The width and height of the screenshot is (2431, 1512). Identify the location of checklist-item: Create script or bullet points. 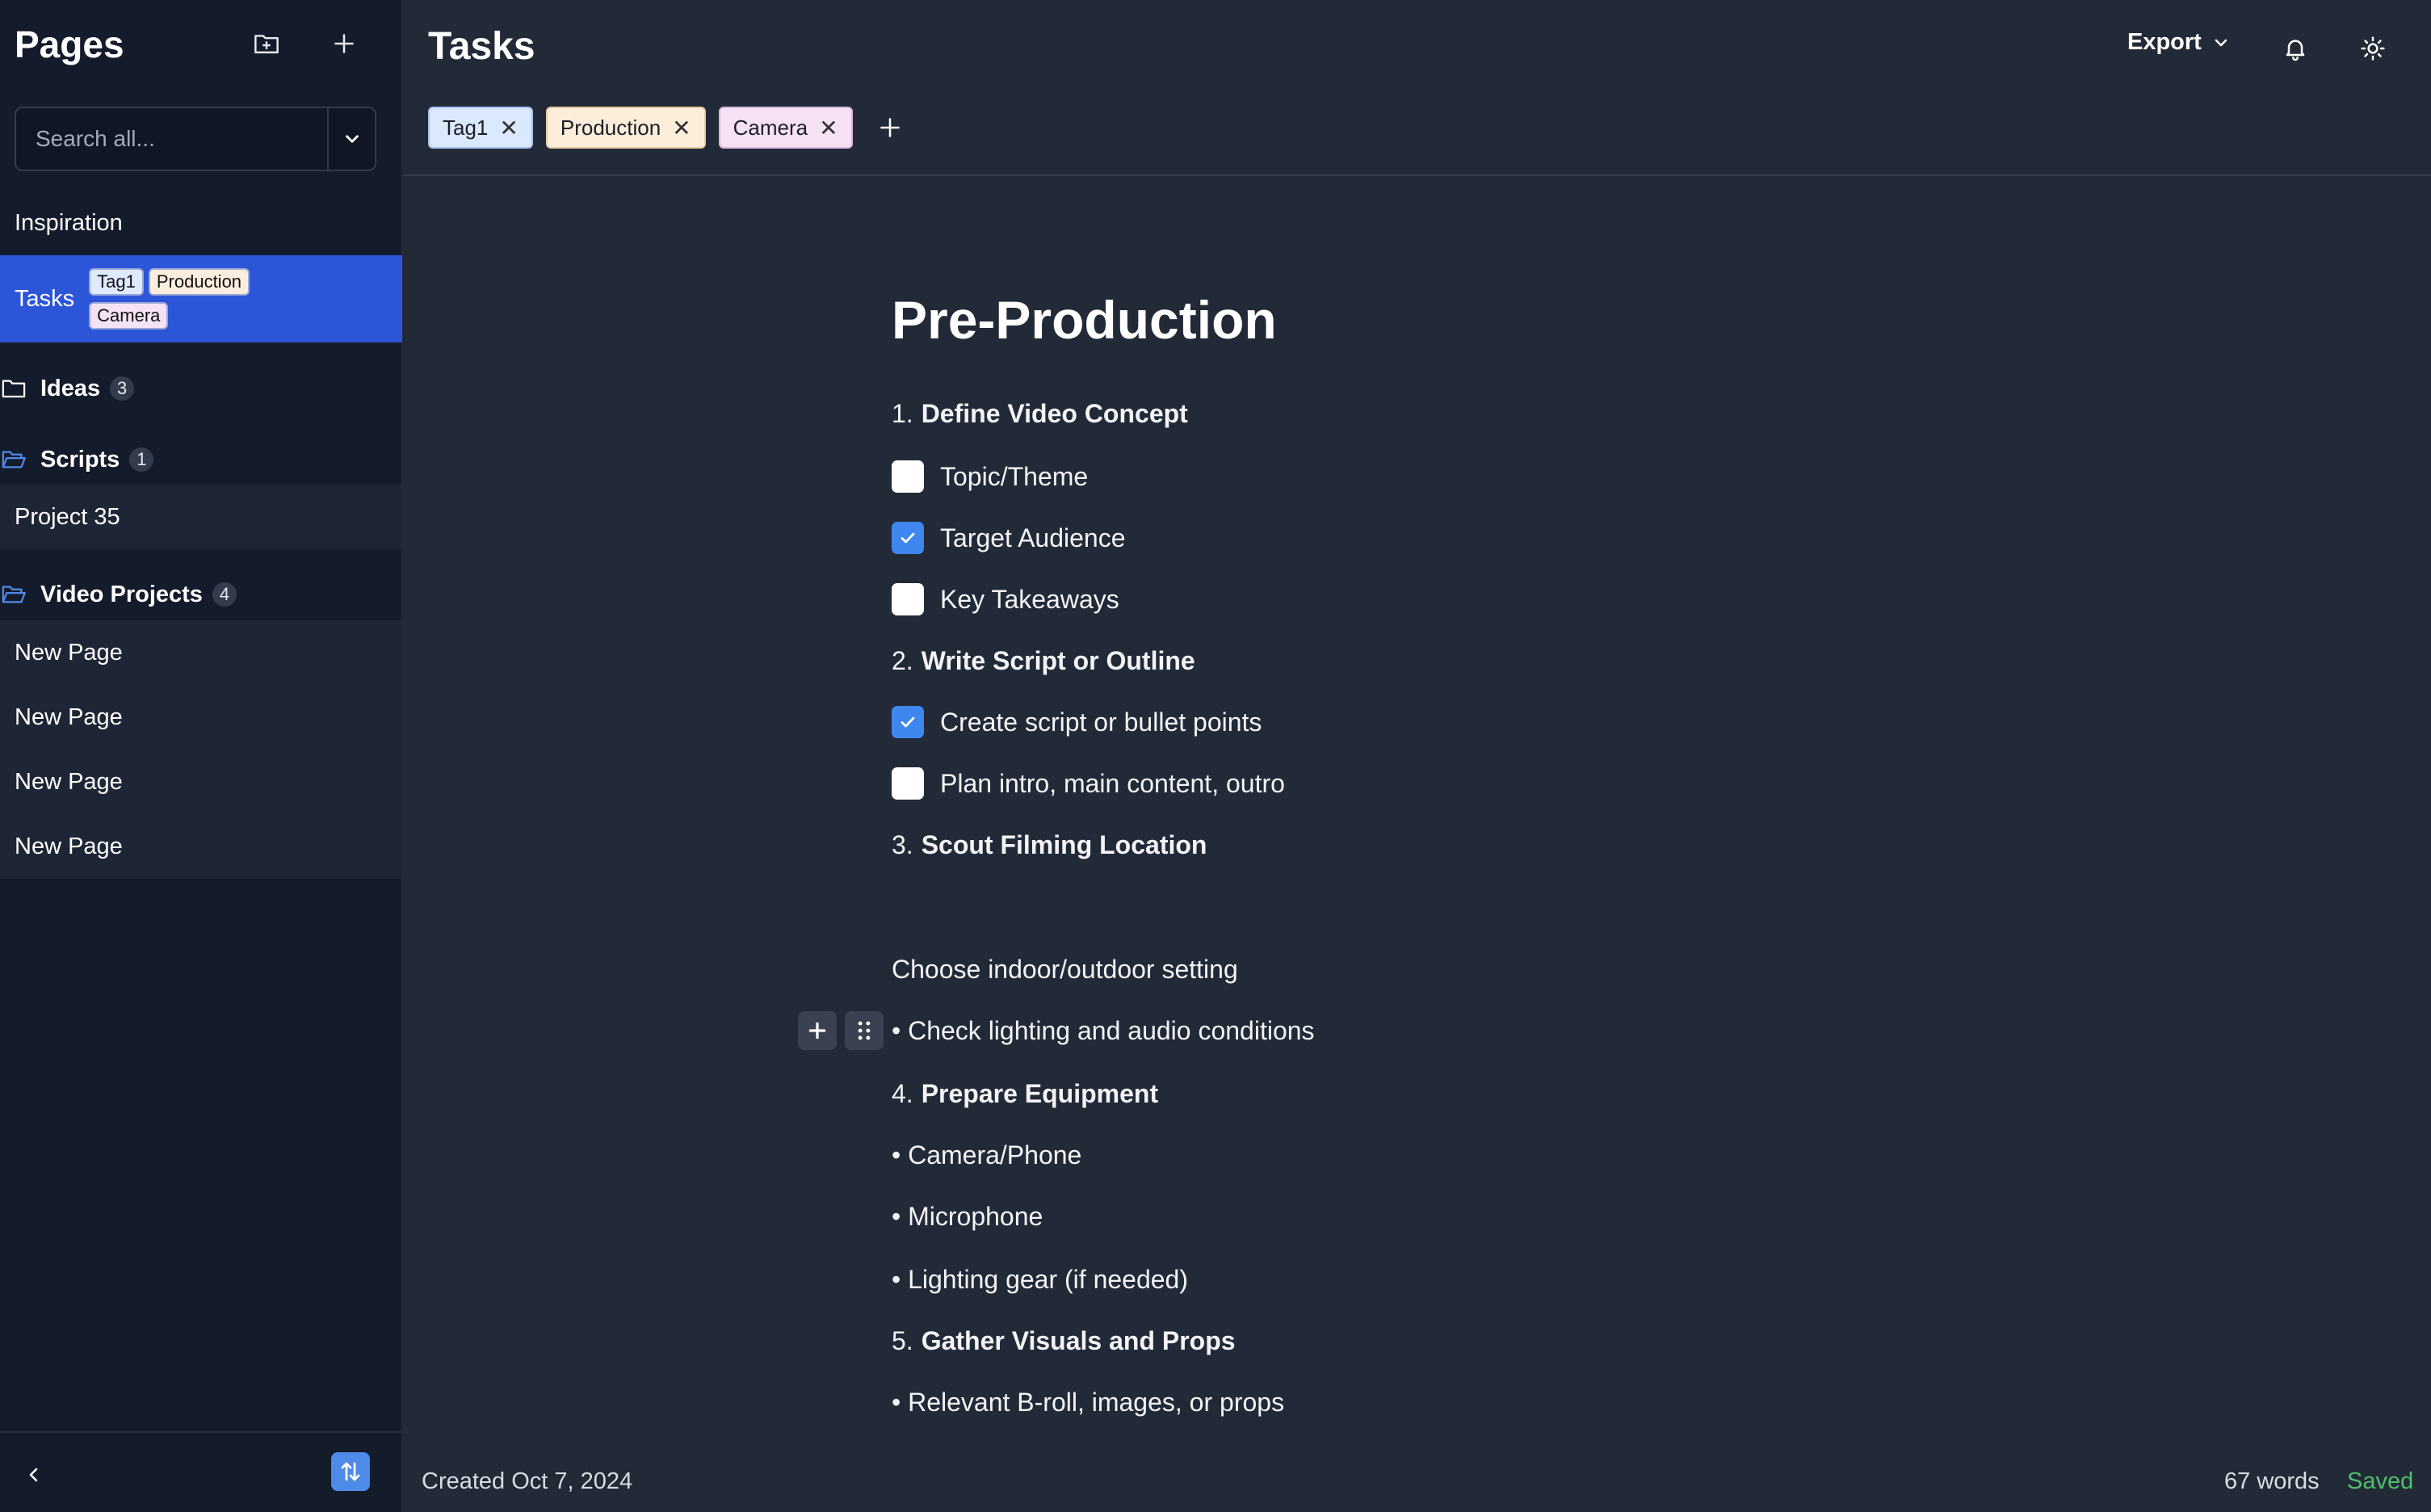
(1077, 722).